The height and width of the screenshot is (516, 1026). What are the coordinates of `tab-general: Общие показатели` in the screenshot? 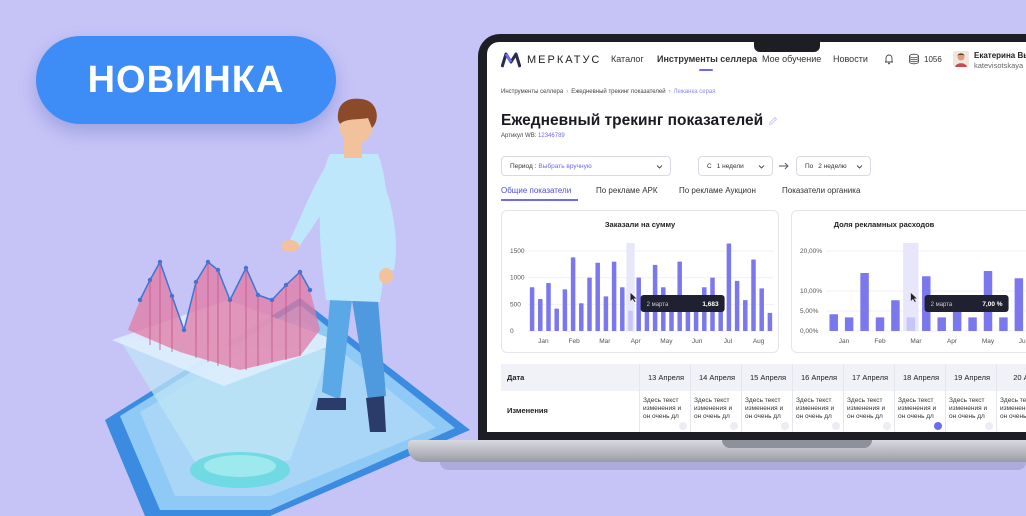 It's located at (536, 190).